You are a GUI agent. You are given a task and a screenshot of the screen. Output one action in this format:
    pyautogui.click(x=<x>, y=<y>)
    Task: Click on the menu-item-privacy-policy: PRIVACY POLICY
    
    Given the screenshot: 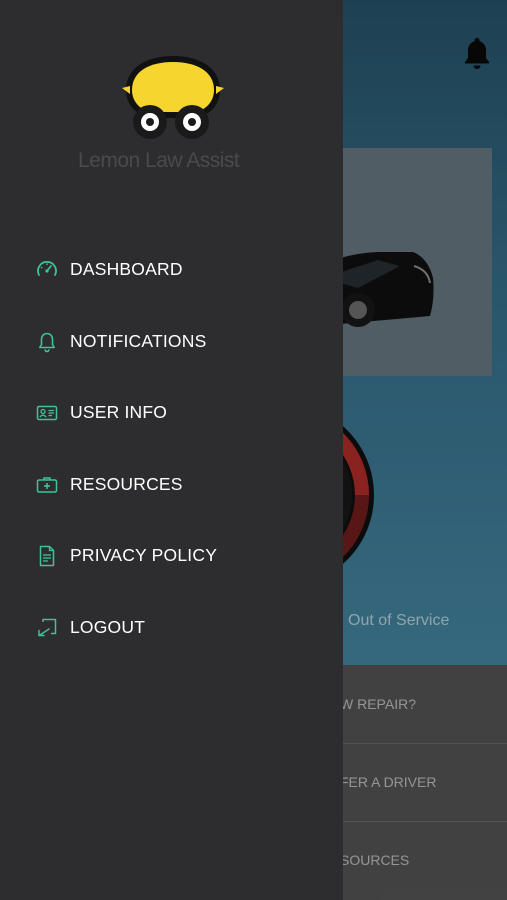 What is the action you would take?
    pyautogui.click(x=171, y=555)
    